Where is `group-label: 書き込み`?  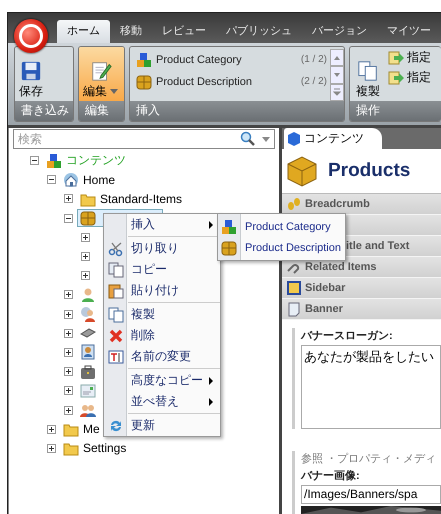 group-label: 書き込み is located at coordinates (44, 111).